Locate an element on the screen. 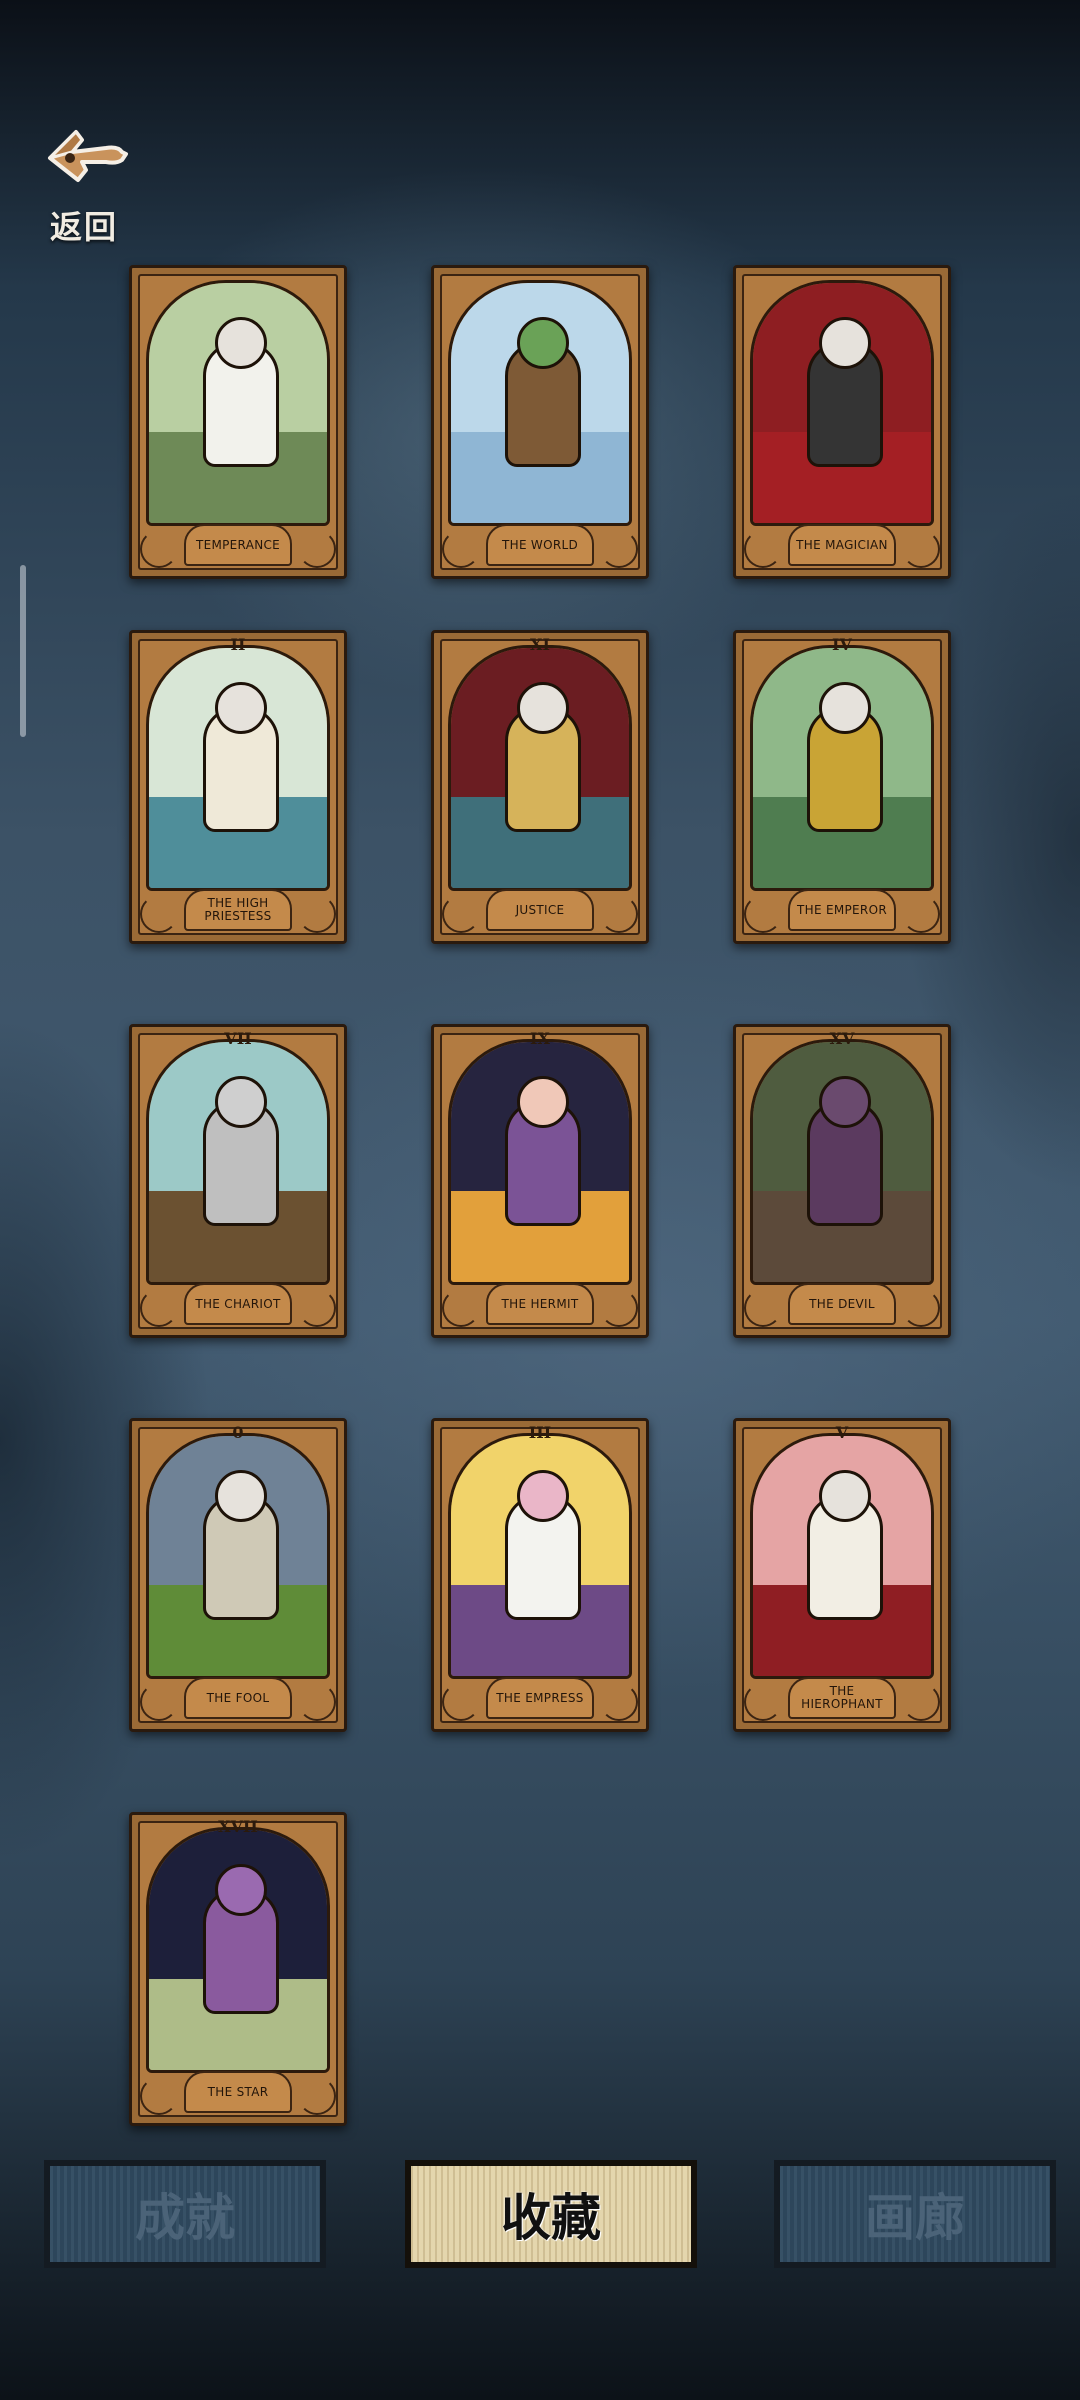 The width and height of the screenshot is (1080, 2400). tarot-card-the-devil: XV The Devil is located at coordinates (842, 1181).